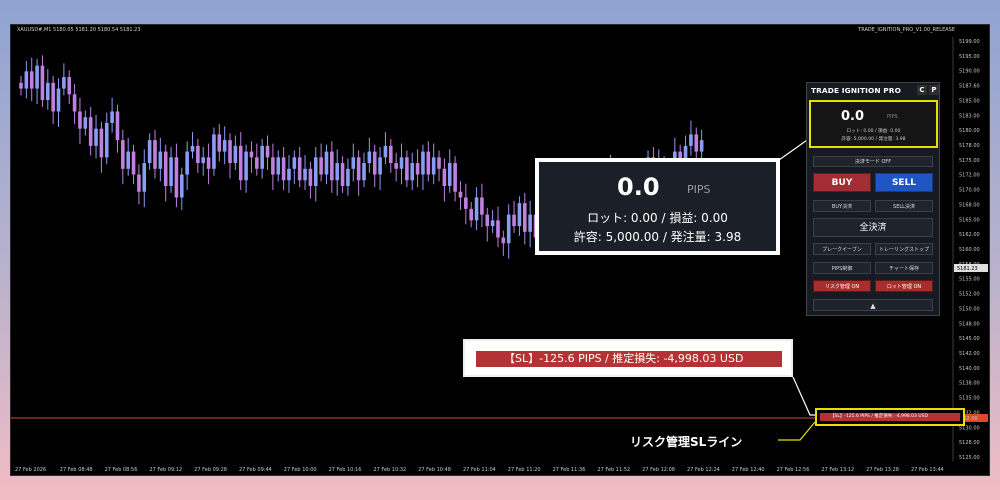 The image size is (1000, 500). Describe the element at coordinates (969, 205) in the screenshot. I see `price-tick-label: 5168.00` at that location.